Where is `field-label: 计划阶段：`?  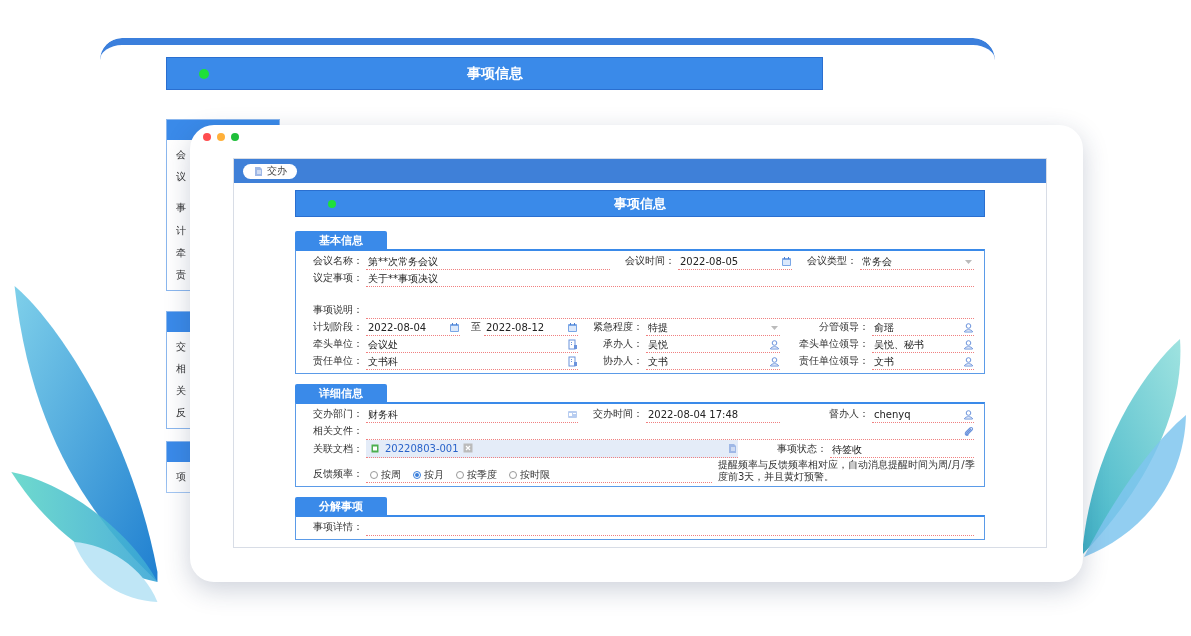 field-label: 计划阶段： is located at coordinates (338, 327).